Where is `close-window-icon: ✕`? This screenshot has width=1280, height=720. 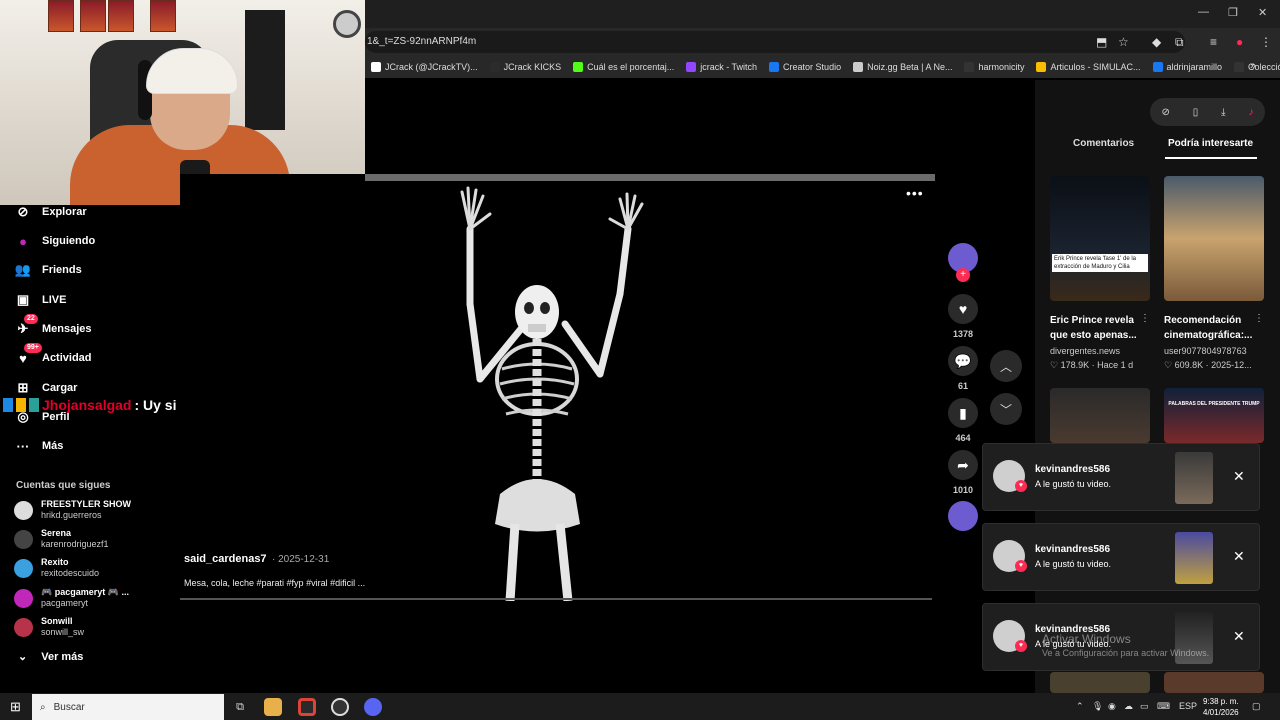
close-window-icon: ✕ is located at coordinates (1262, 12).